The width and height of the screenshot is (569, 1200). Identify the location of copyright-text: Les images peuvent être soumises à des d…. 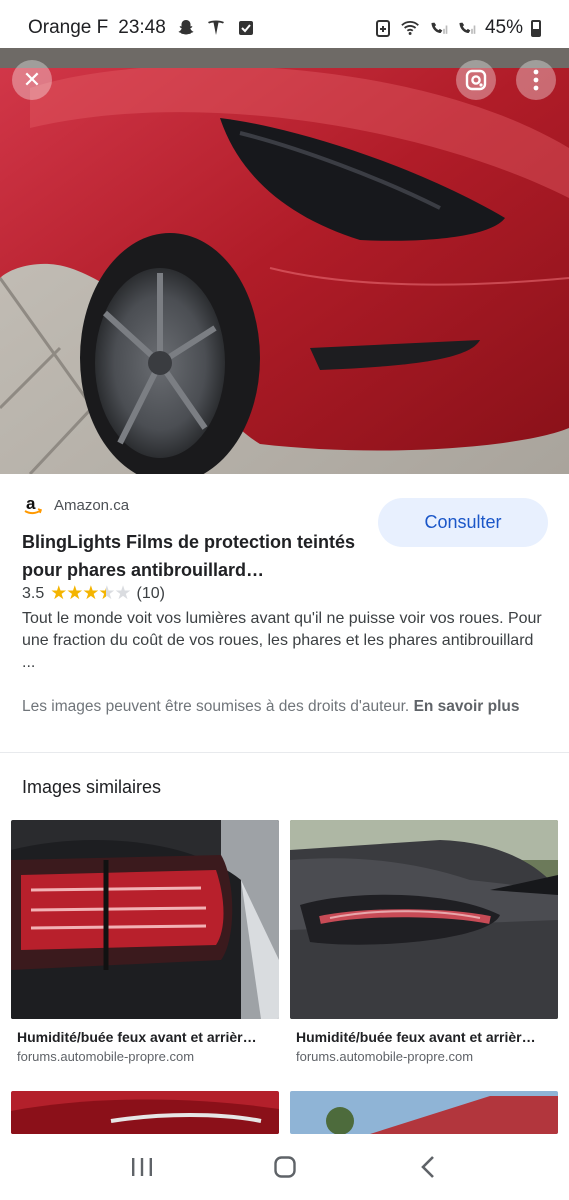
(216, 706).